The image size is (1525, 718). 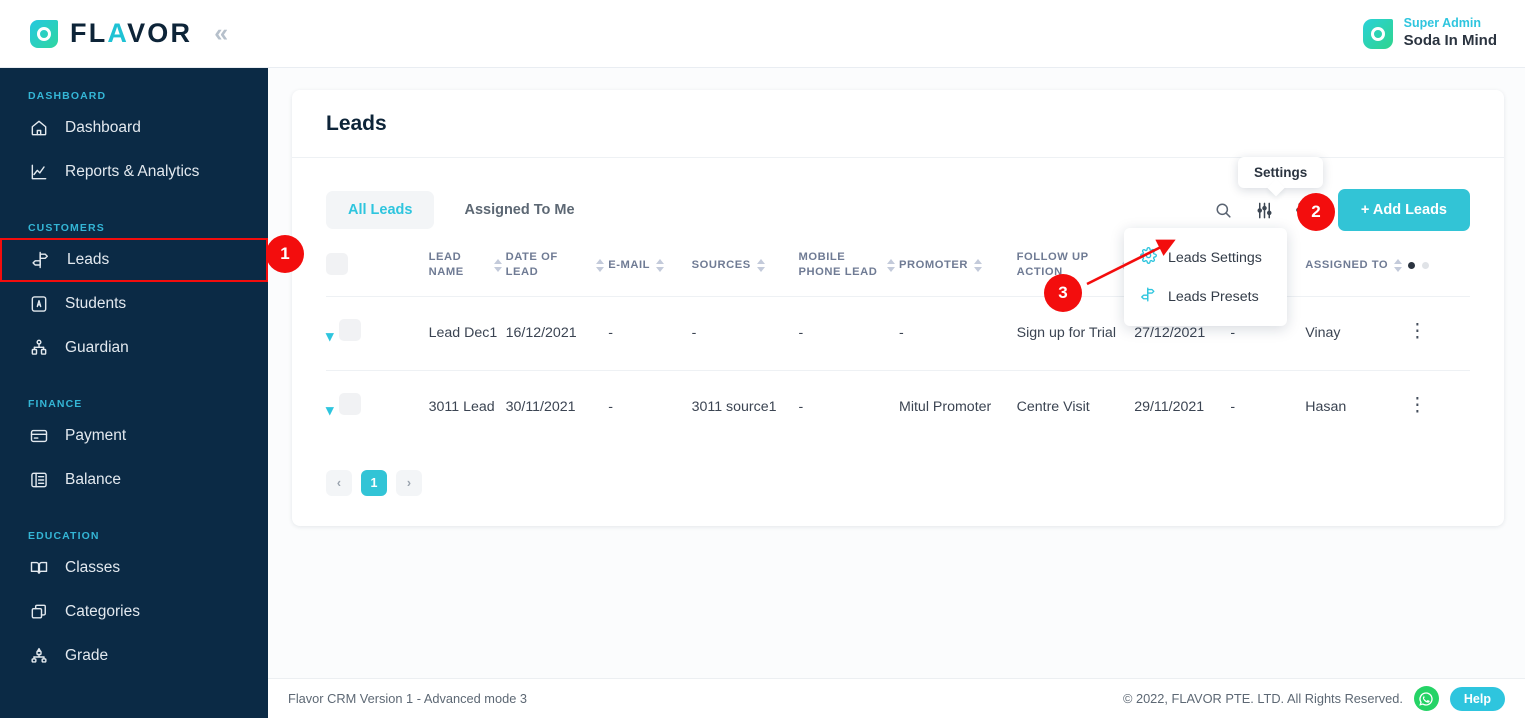 I want to click on menu-item-label: Leads Presets, so click(x=1213, y=296).